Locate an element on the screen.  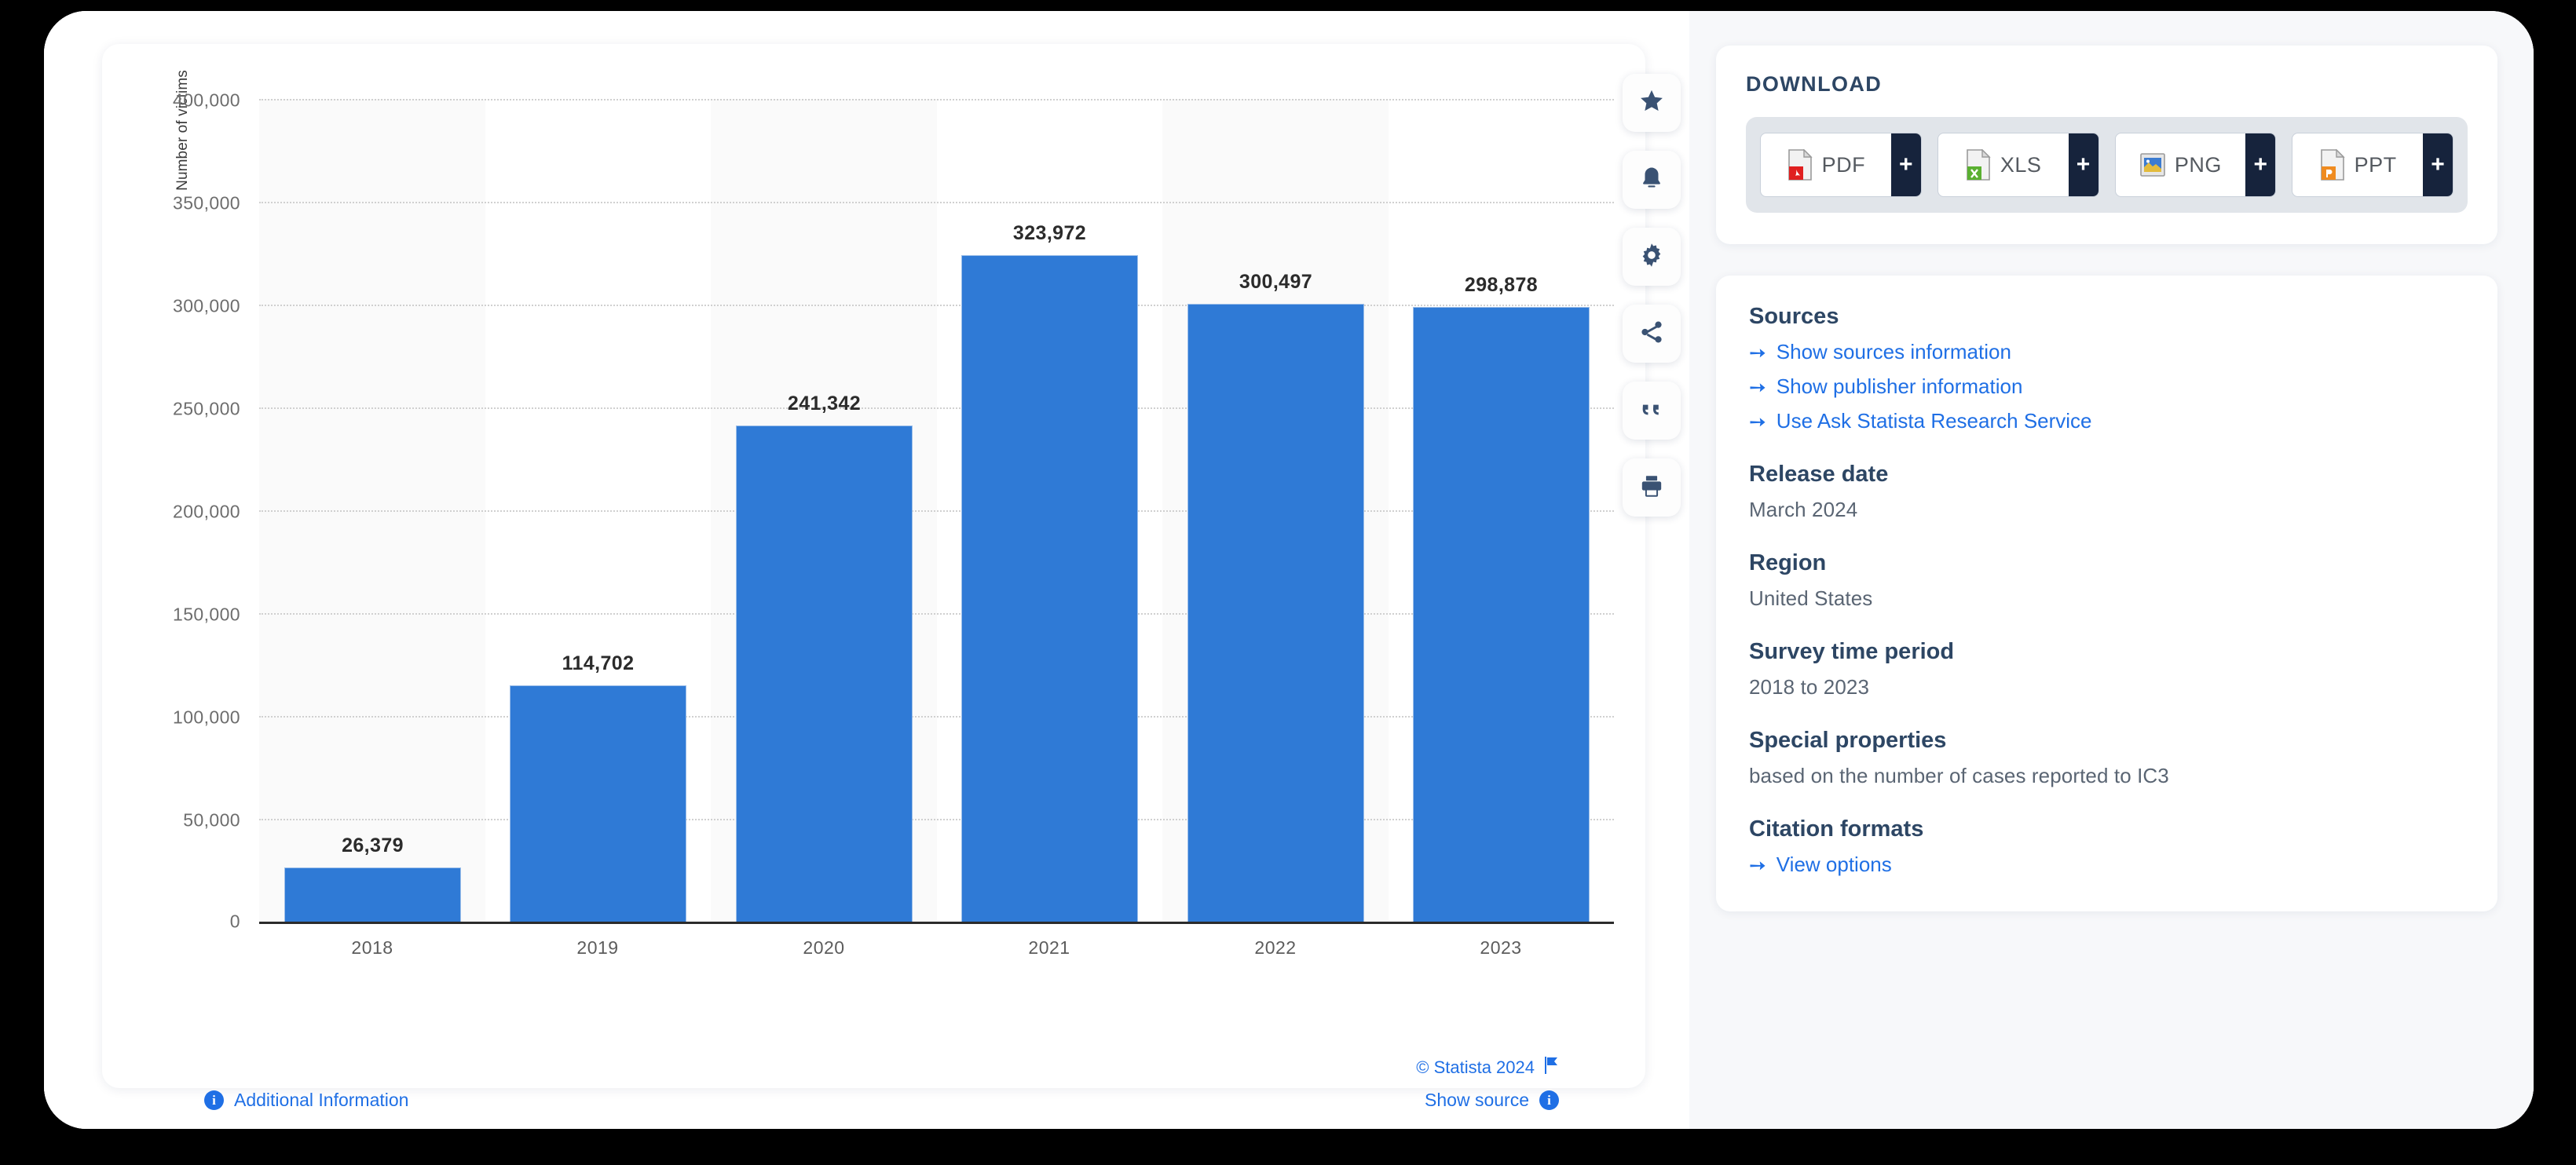
ask-statista-research-service-link: ➙ Use Ask Statista Research Service is located at coordinates (2107, 421).